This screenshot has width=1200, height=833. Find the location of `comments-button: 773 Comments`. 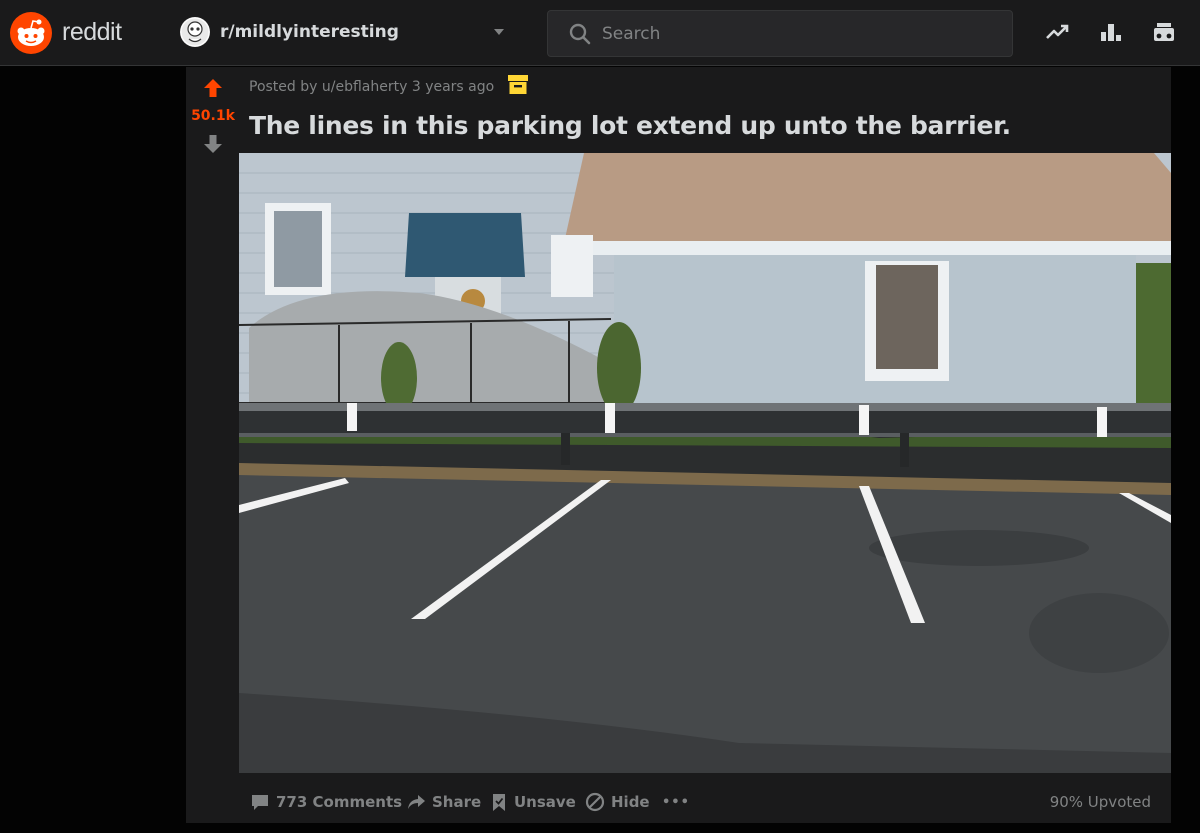

comments-button: 773 Comments is located at coordinates (326, 802).